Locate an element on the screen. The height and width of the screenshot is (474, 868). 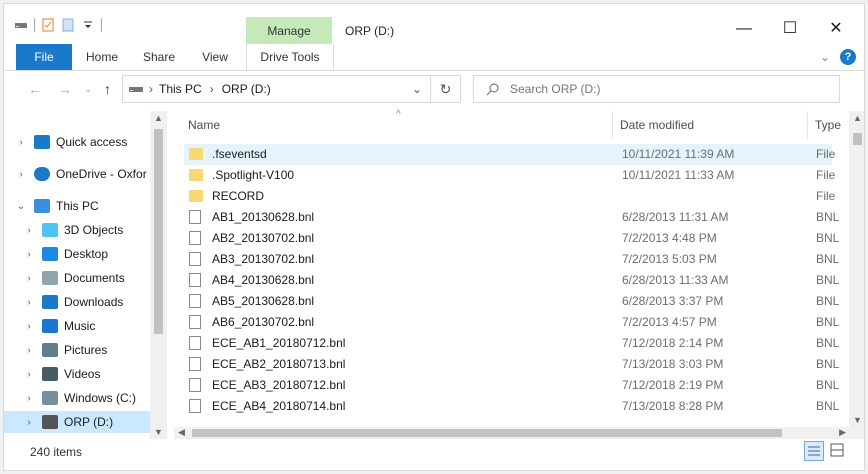
manage-context-tab: Manage is located at coordinates (289, 31).